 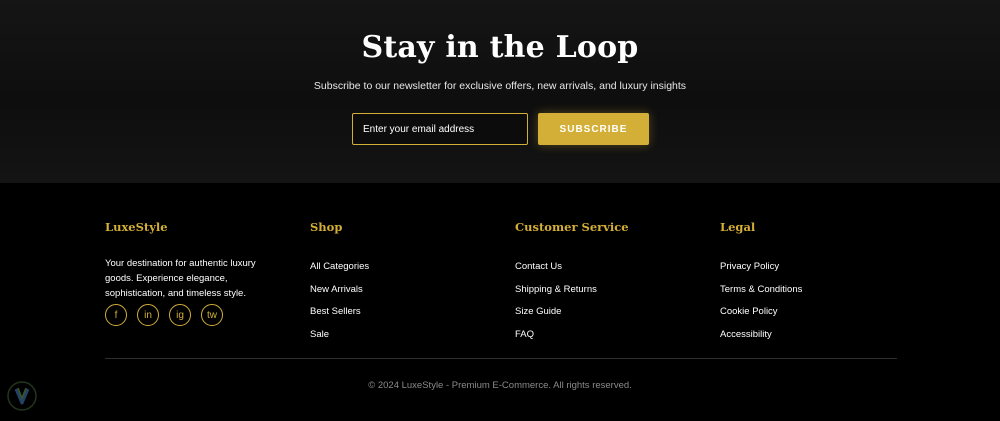 What do you see at coordinates (319, 334) in the screenshot?
I see `link-sale: Sale` at bounding box center [319, 334].